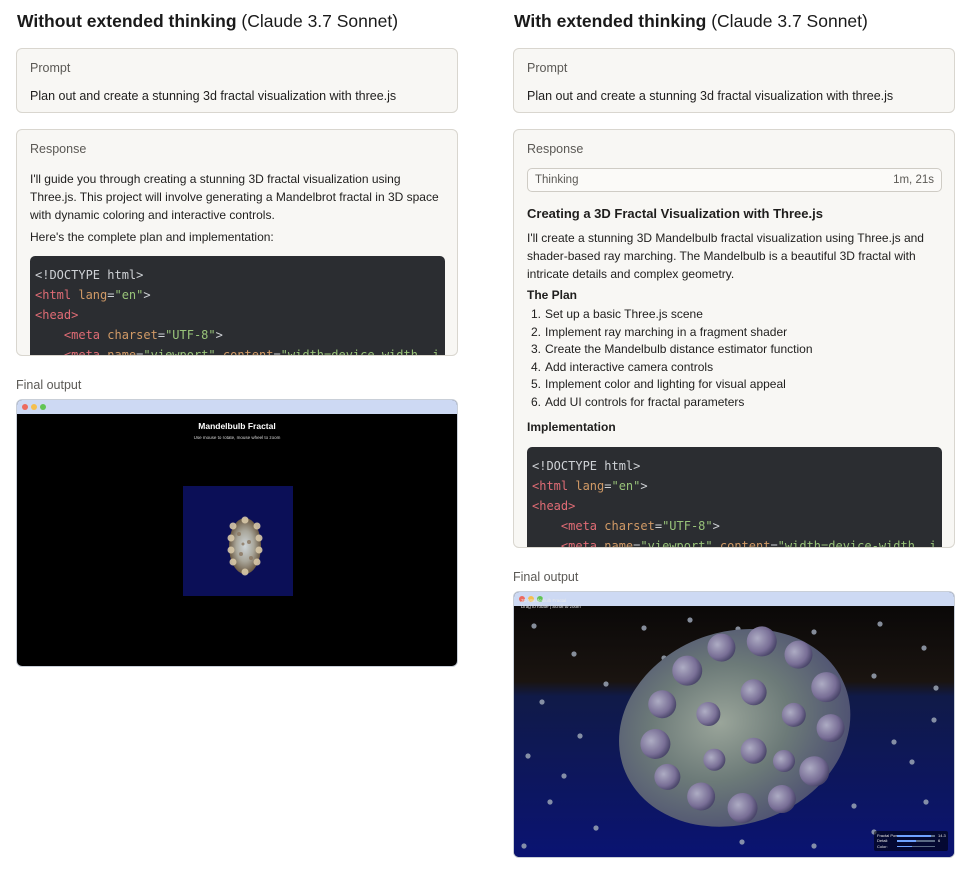 Image resolution: width=964 pixels, height=869 pixels. I want to click on control-label: Color:, so click(882, 846).